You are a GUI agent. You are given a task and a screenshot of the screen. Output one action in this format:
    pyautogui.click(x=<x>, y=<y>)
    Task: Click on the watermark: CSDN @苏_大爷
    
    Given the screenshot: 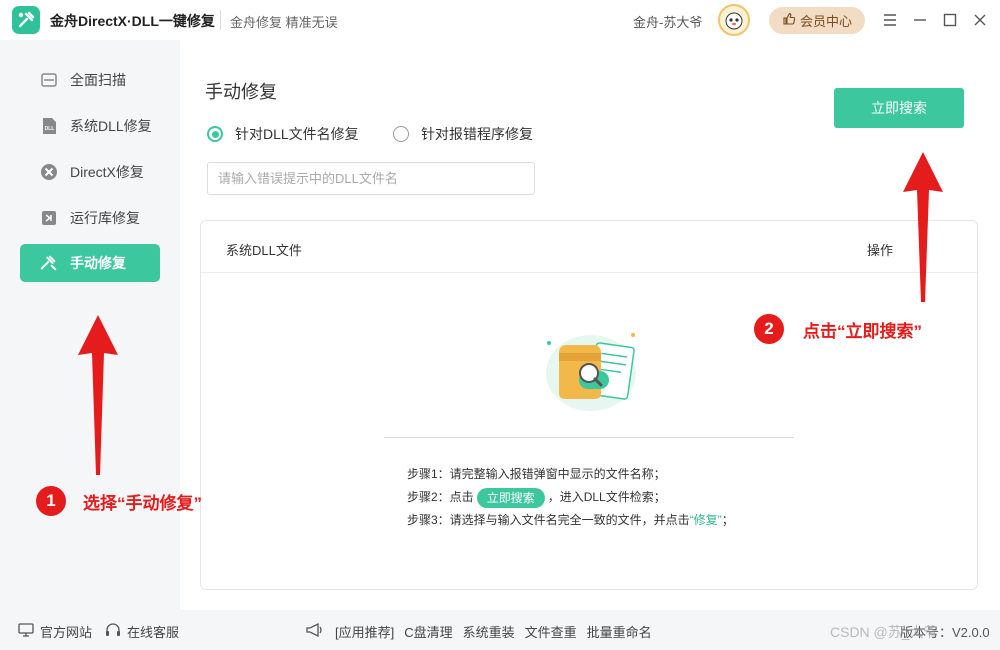 What is the action you would take?
    pyautogui.click(x=884, y=632)
    